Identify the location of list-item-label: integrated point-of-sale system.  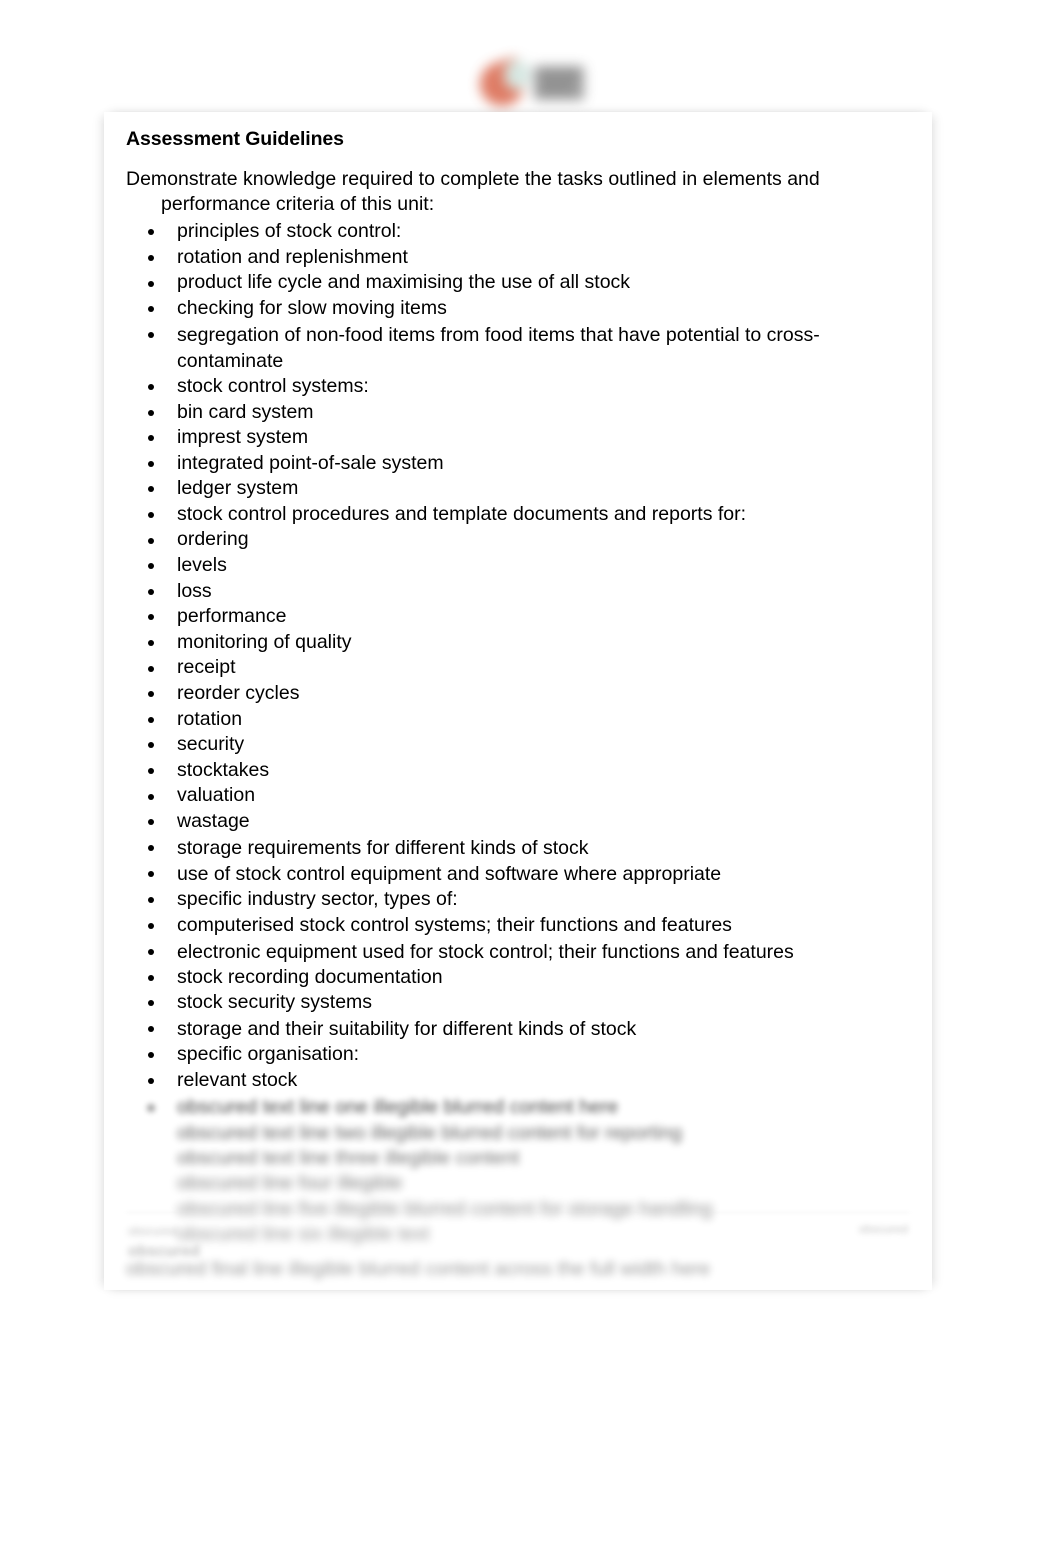
(310, 462).